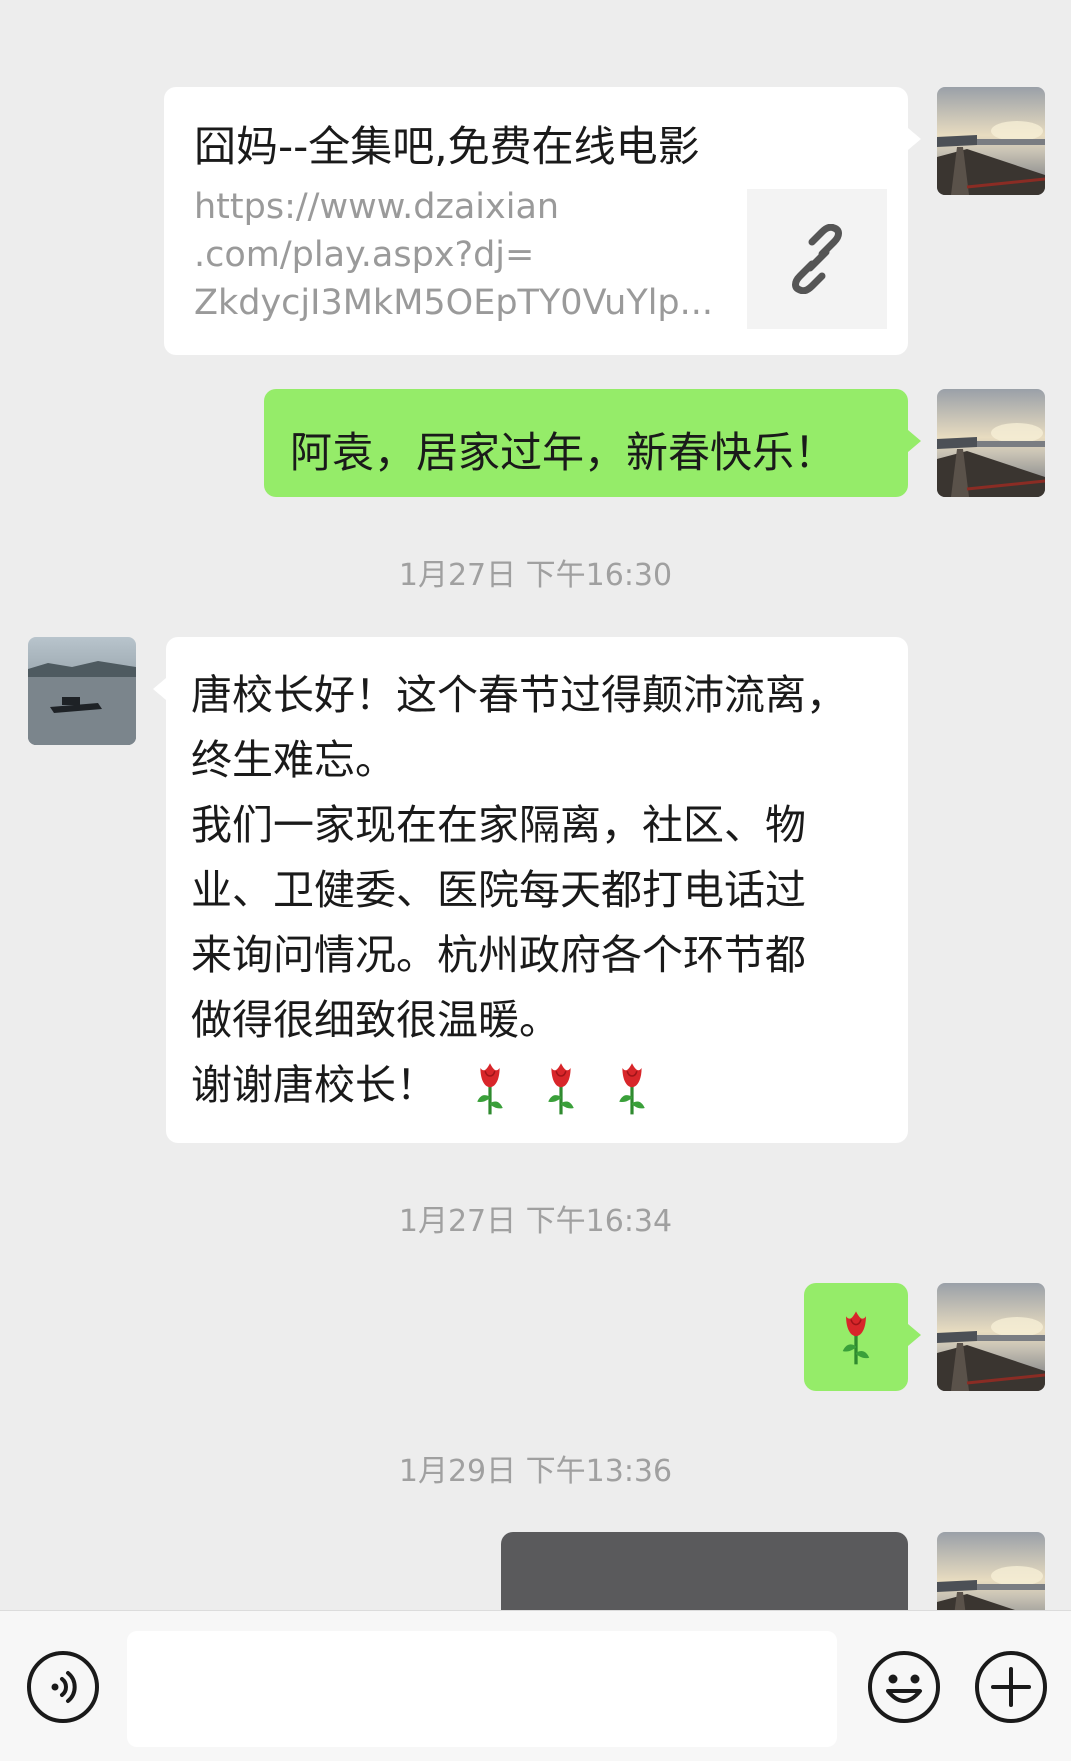 The image size is (1071, 1761). Describe the element at coordinates (82, 691) in the screenshot. I see `contact-avatar` at that location.